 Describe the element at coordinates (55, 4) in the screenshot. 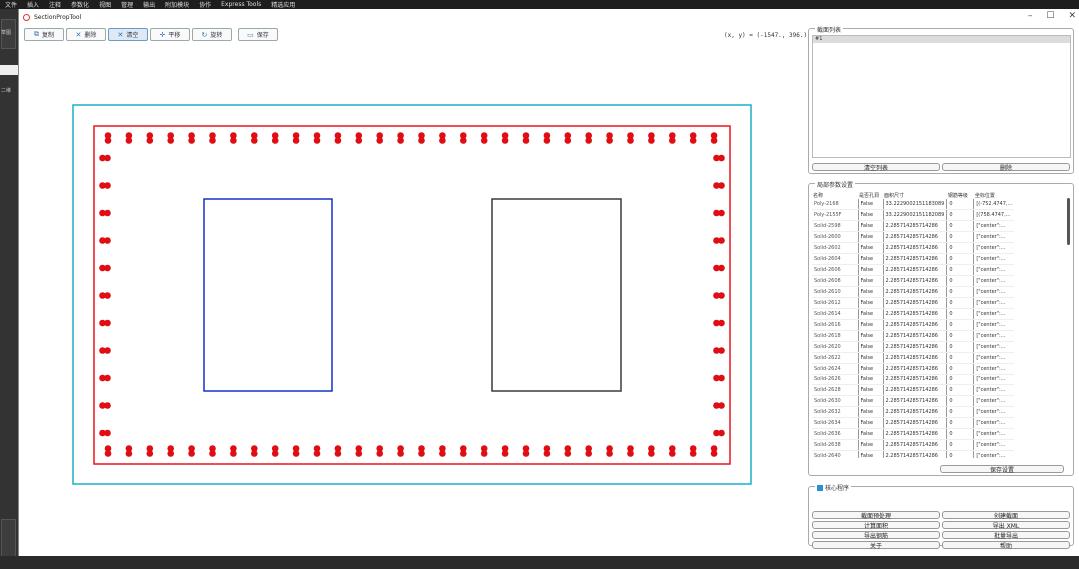

I see `cad-menu-item: 注释` at that location.